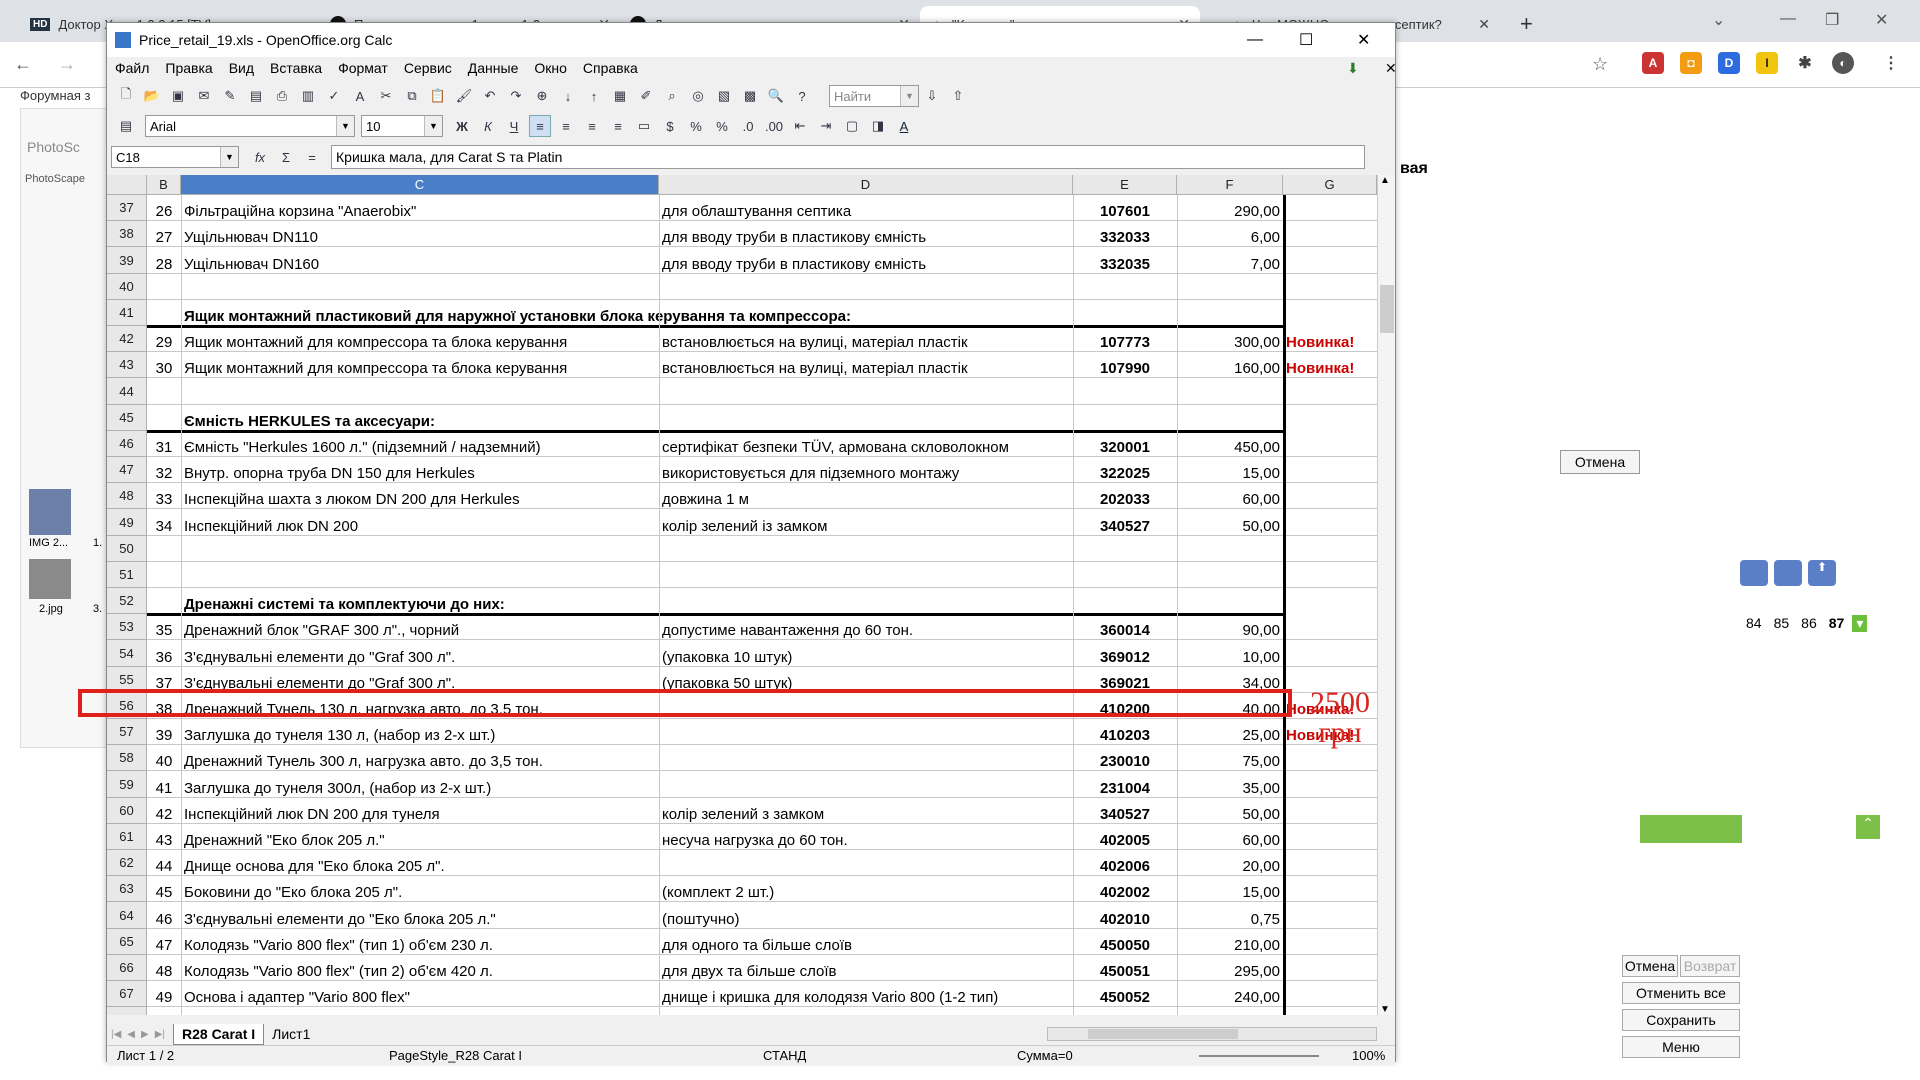  Describe the element at coordinates (1306, 40) in the screenshot. I see `maximize-icon: ☐` at that location.